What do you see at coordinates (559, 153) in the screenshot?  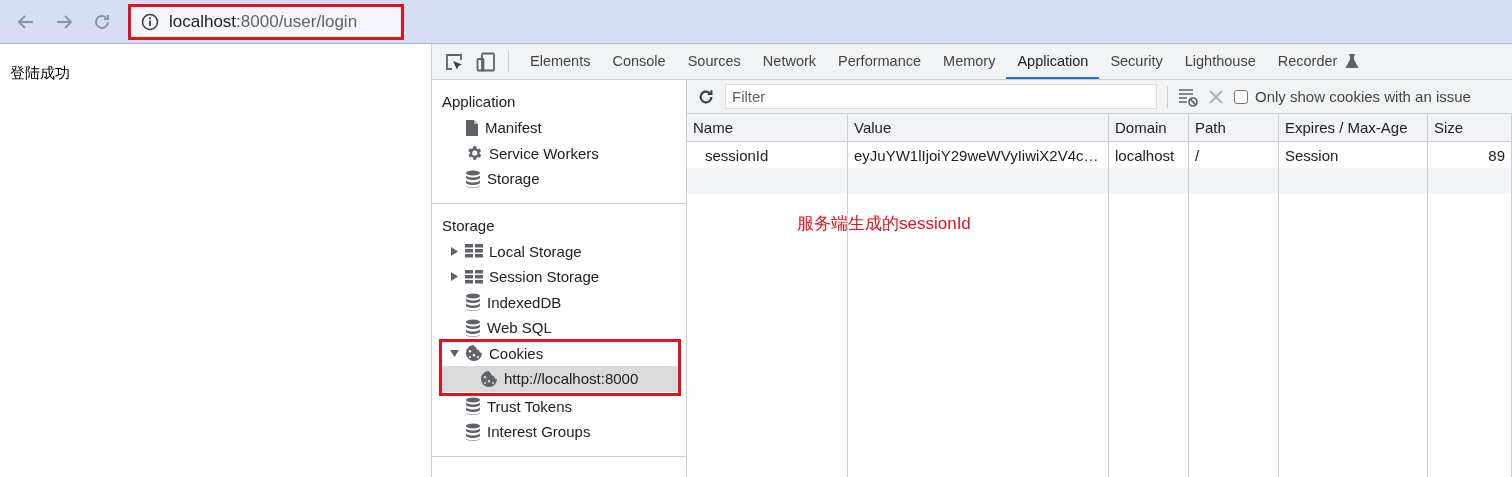 I see `sidebar-item: Service Workers` at bounding box center [559, 153].